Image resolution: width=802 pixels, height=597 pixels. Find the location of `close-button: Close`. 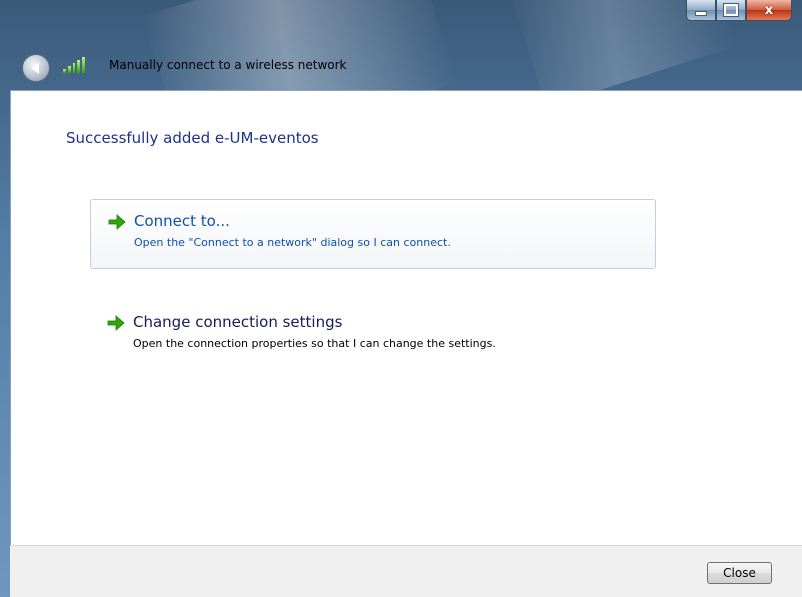

close-button: Close is located at coordinates (739, 573).